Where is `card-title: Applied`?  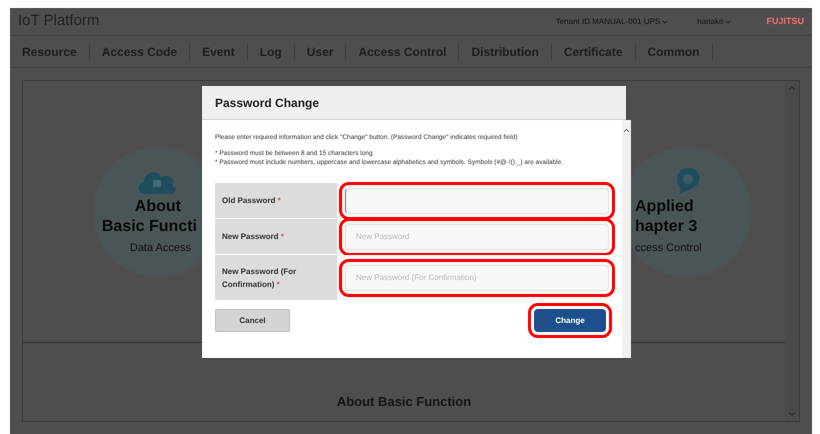
card-title: Applied is located at coordinates (664, 206).